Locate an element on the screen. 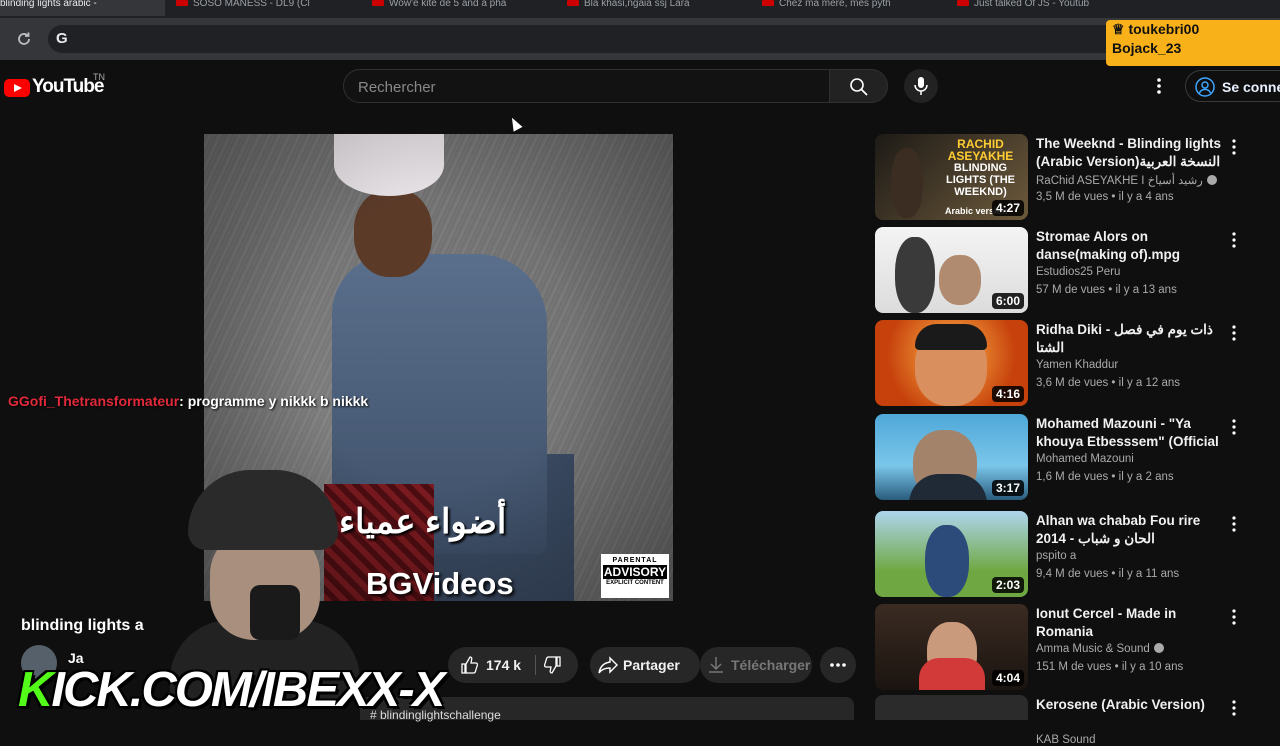  recommendation-channel: pspito a is located at coordinates (1056, 556).